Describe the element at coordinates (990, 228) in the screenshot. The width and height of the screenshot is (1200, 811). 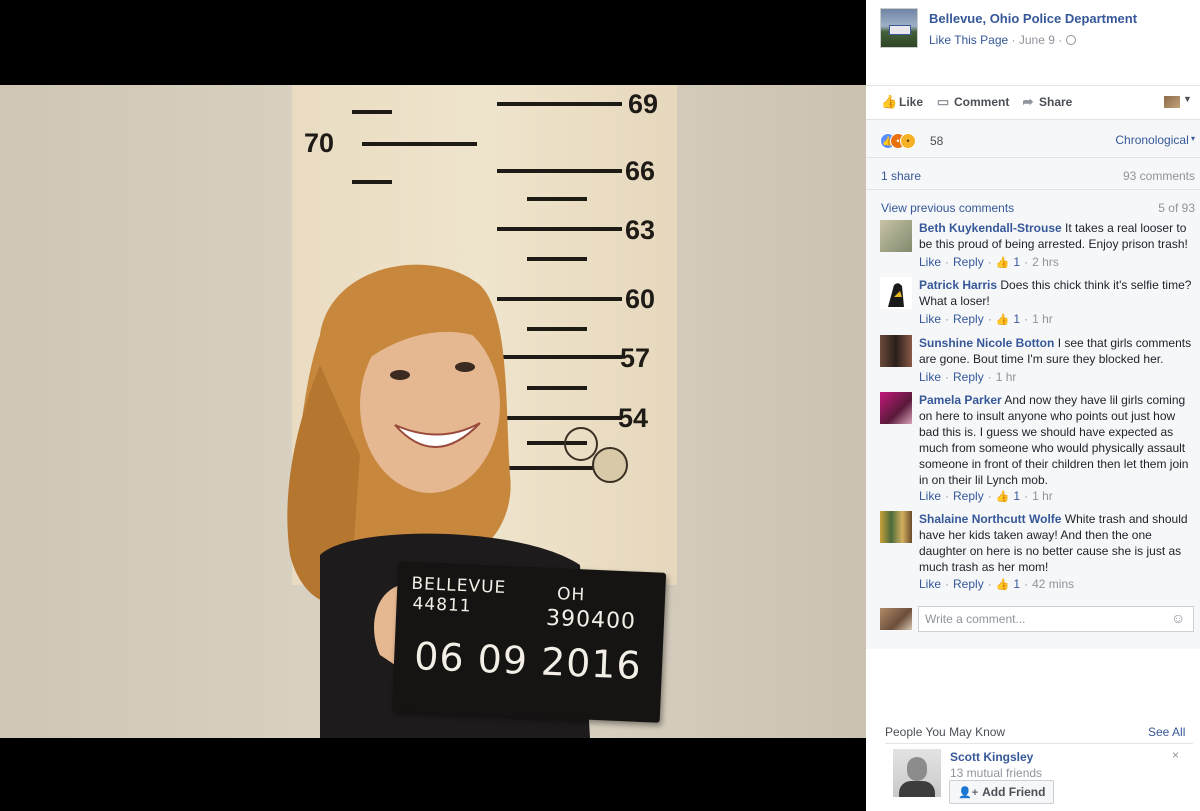
I see `comment-author: Beth Kuykendall-Strouse` at that location.